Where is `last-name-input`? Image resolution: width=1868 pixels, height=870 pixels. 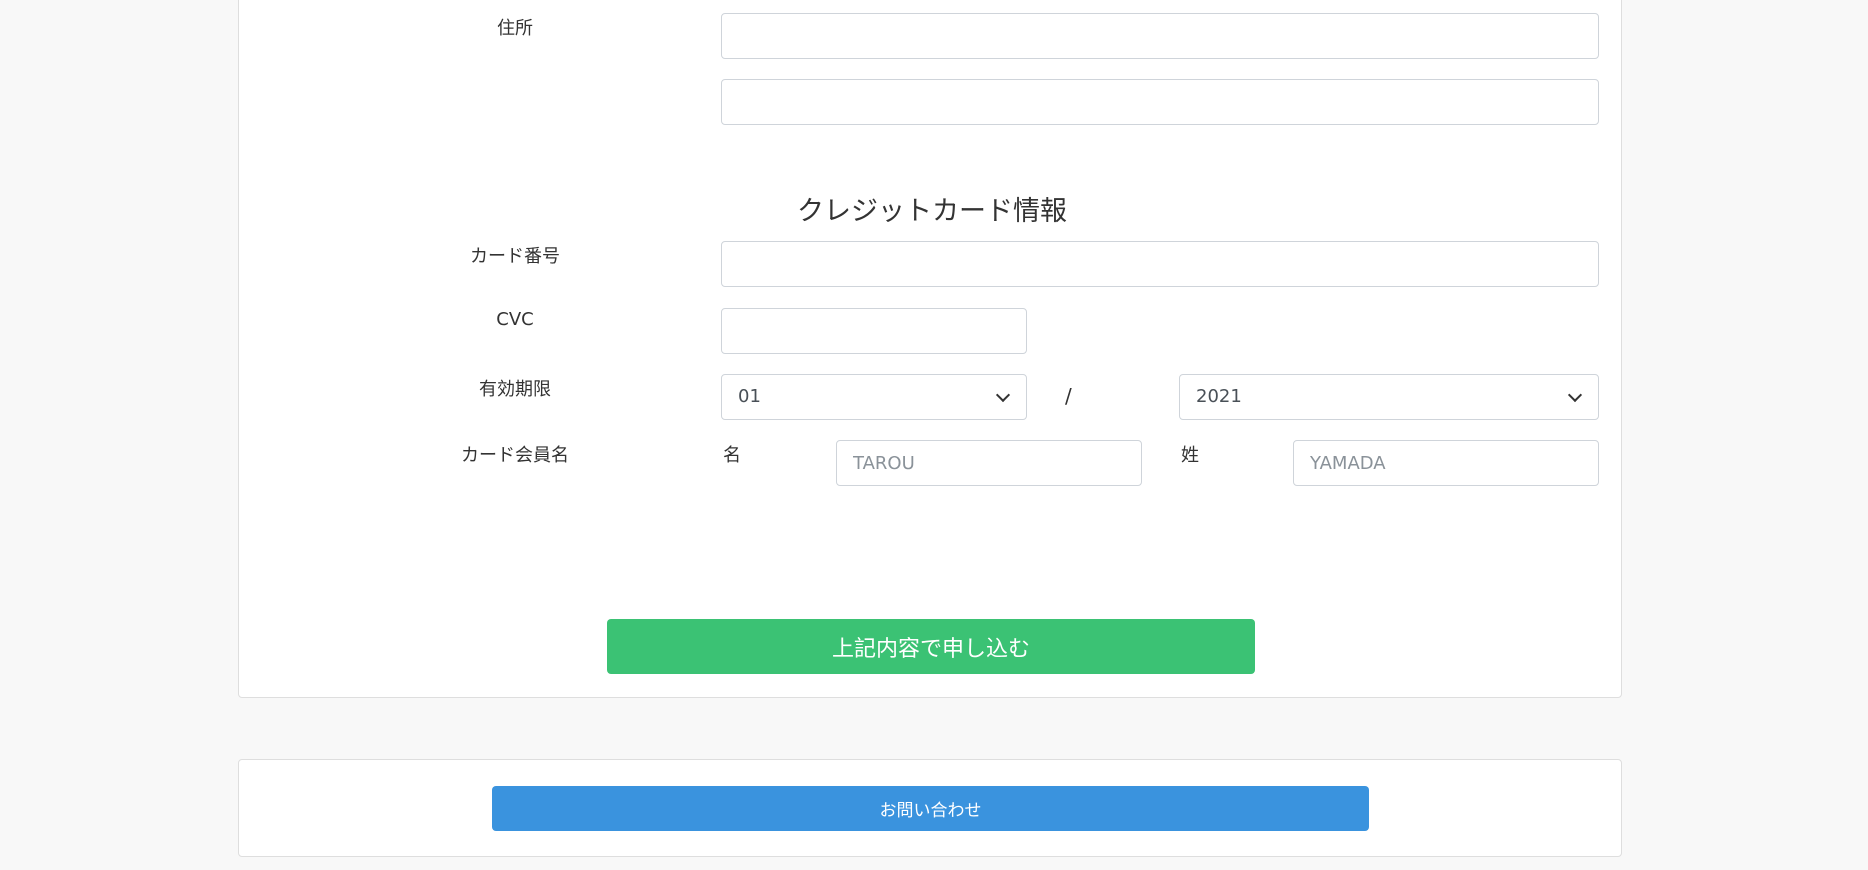
last-name-input is located at coordinates (1446, 463).